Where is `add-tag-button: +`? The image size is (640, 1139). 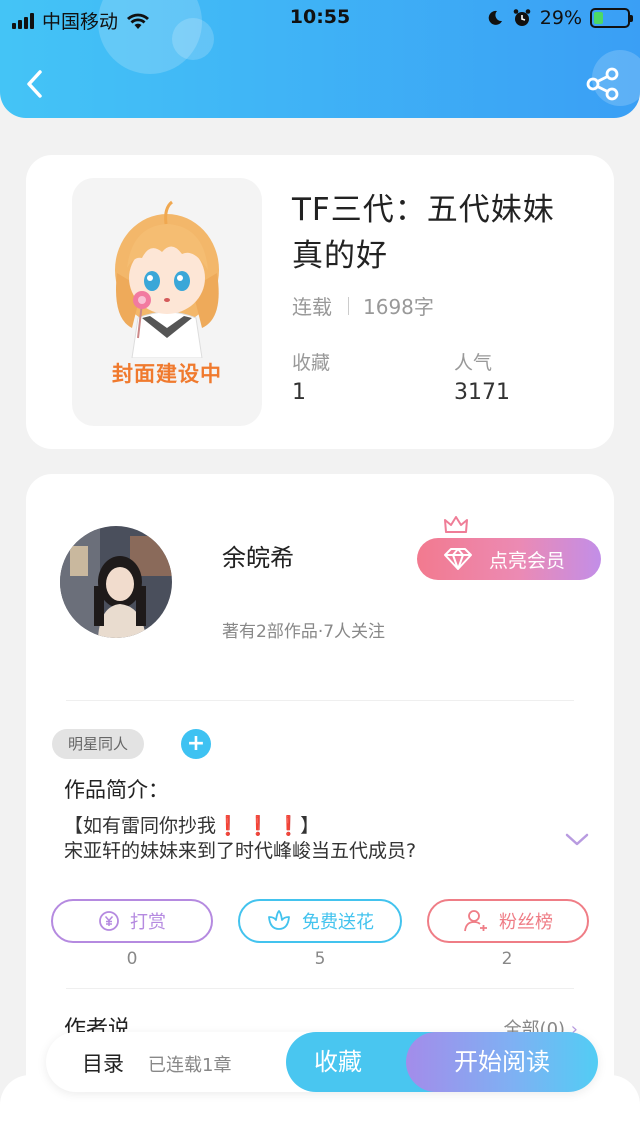
add-tag-button: + is located at coordinates (196, 744).